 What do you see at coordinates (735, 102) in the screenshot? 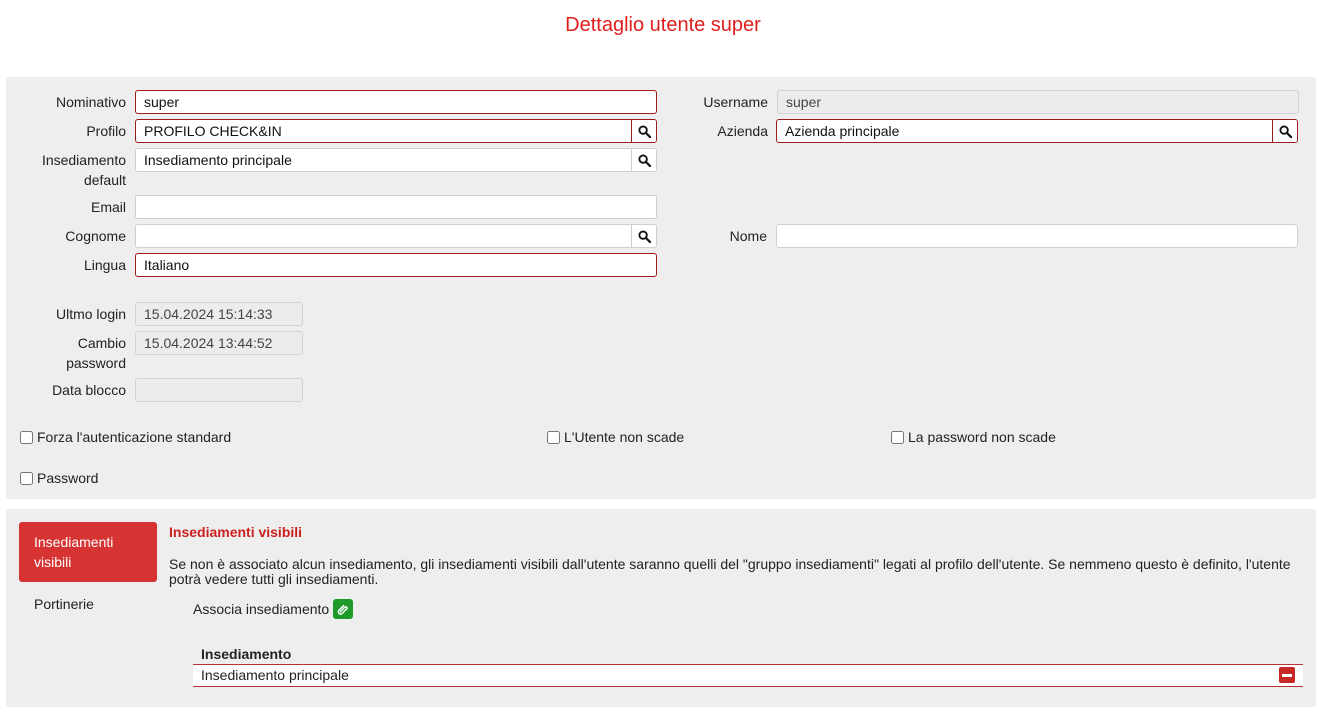
I see `username-label: Username` at bounding box center [735, 102].